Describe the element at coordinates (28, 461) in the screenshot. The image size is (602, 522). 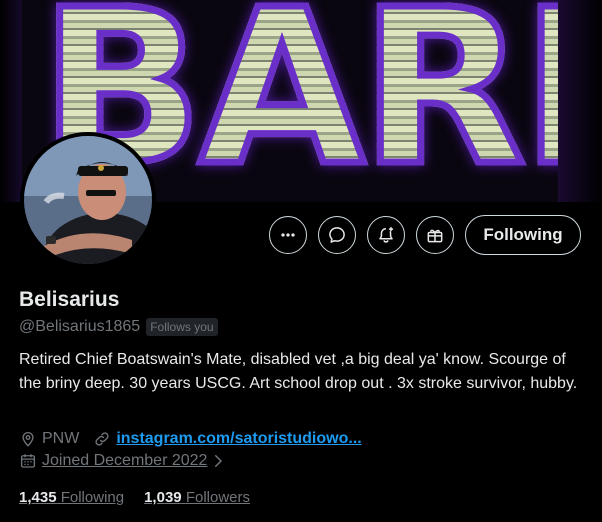
I see `calendar-icon` at that location.